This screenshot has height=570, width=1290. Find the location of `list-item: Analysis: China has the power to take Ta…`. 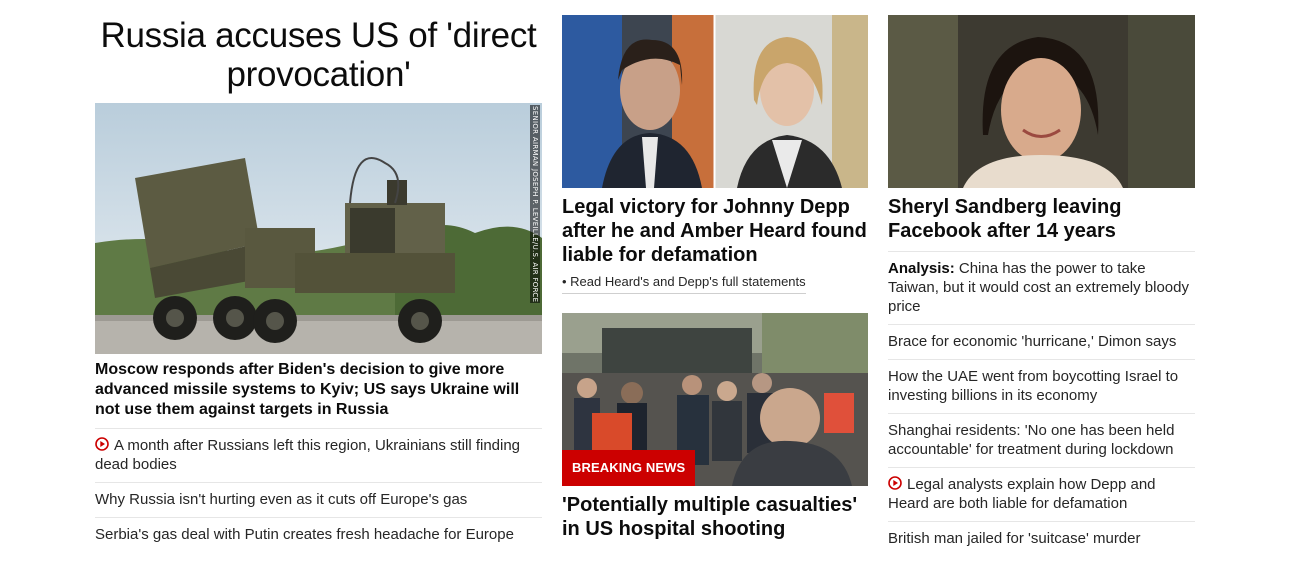

list-item: Analysis: China has the power to take Ta… is located at coordinates (1041, 288).